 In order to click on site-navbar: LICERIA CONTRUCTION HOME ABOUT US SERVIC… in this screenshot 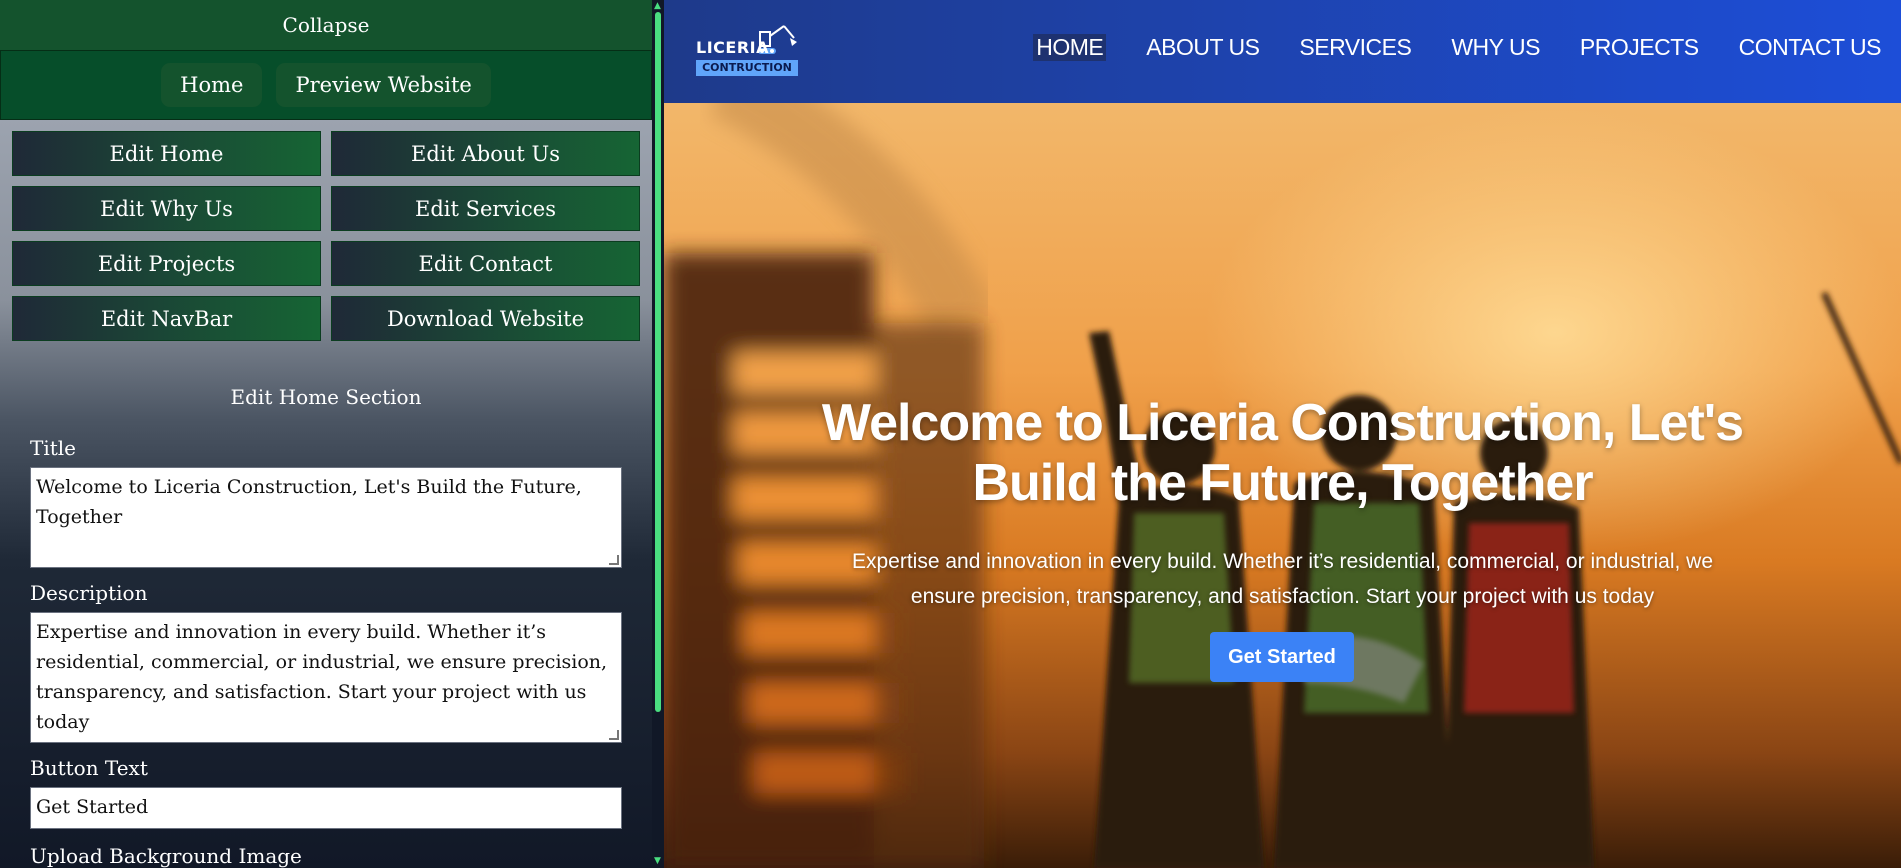, I will do `click(1282, 51)`.